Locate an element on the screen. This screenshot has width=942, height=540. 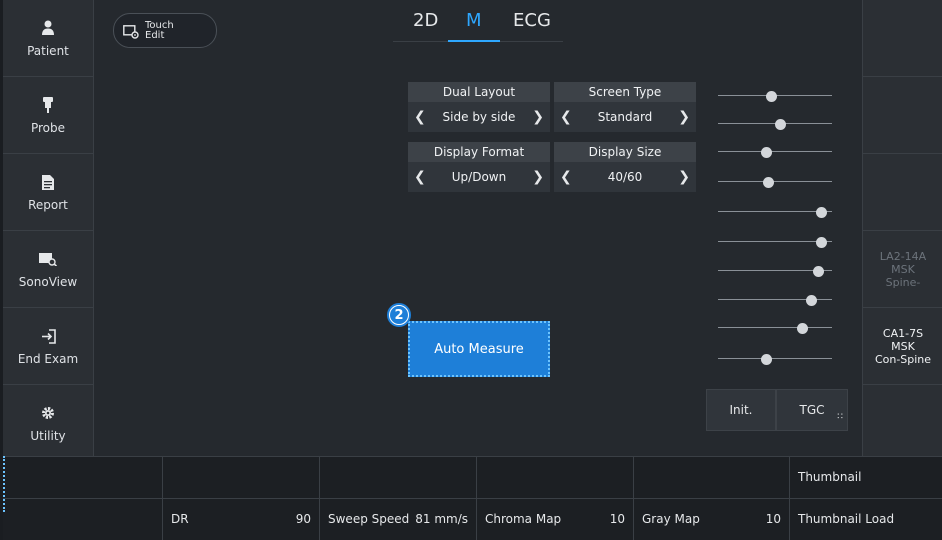
sidebar-item-label: Patient is located at coordinates (48, 51).